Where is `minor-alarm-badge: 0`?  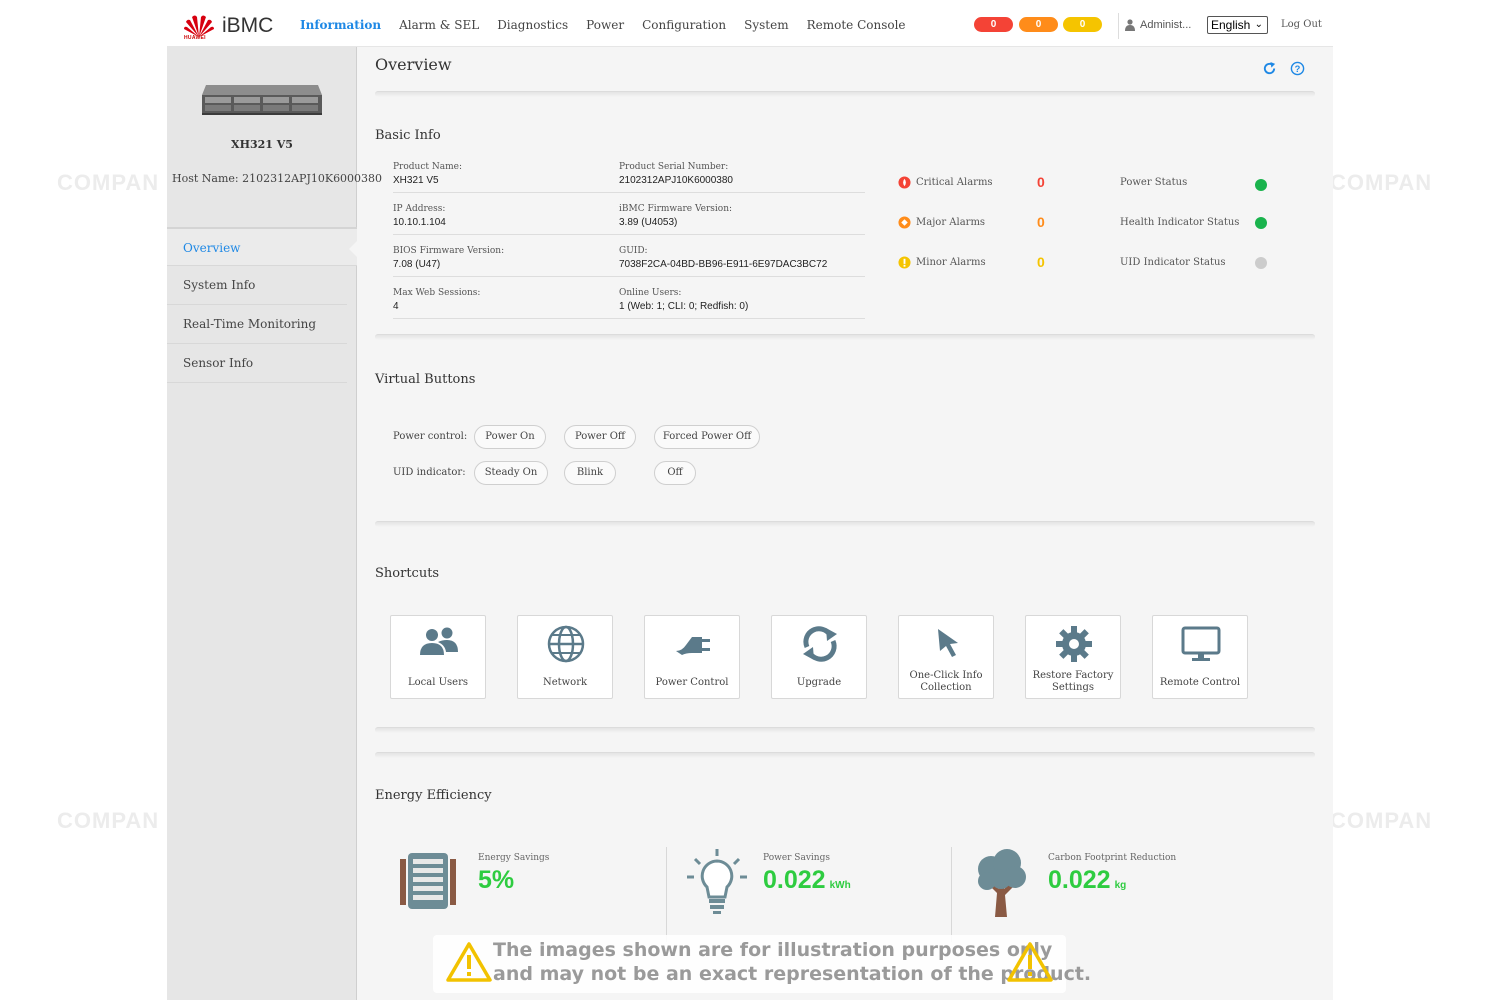
minor-alarm-badge: 0 is located at coordinates (1082, 24).